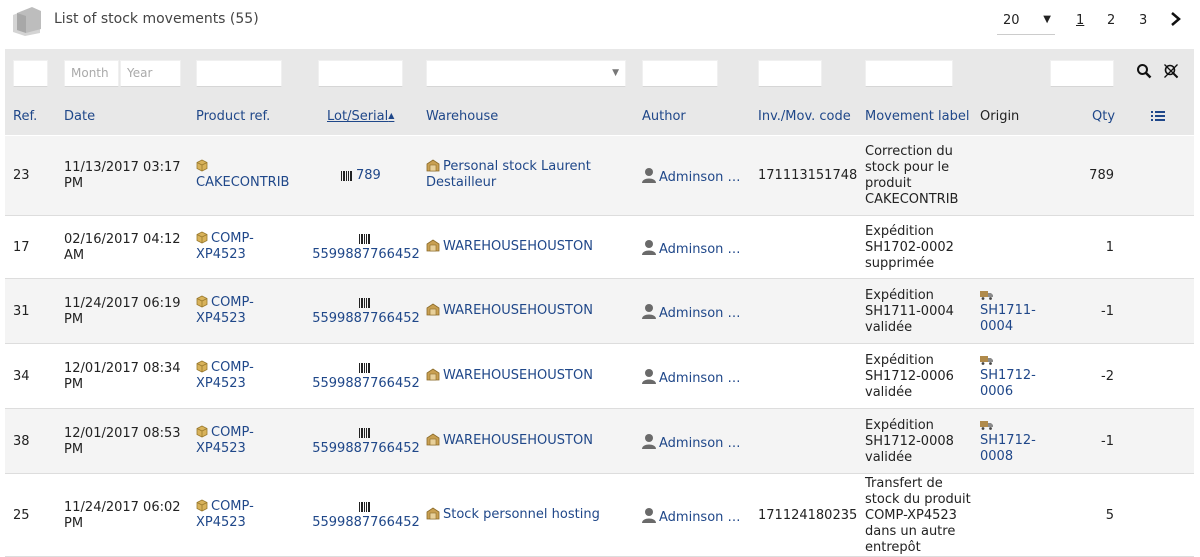  I want to click on filter-ref-input, so click(30, 73).